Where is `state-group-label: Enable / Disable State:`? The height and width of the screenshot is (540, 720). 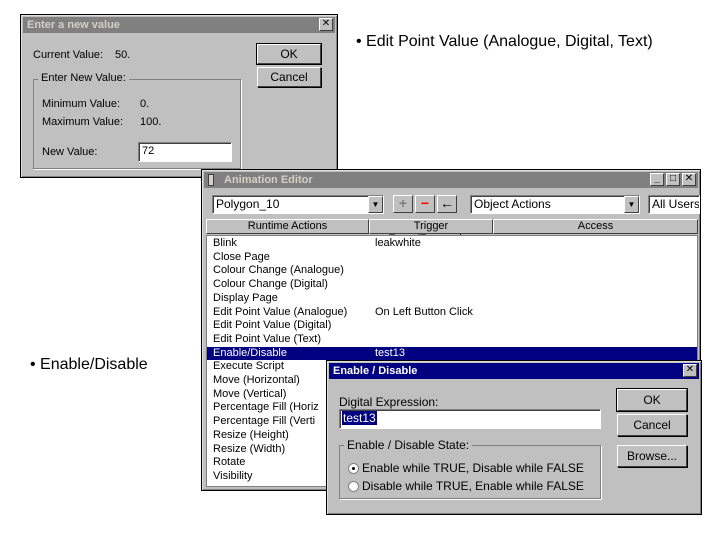
state-group-label: Enable / Disable State: is located at coordinates (408, 445).